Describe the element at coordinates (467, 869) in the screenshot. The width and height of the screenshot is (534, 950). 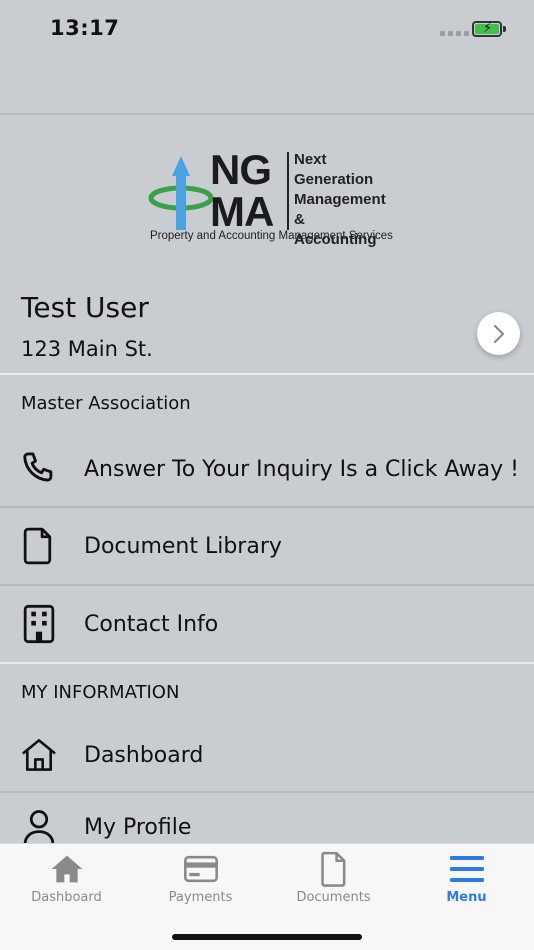
I see `menu-icon` at that location.